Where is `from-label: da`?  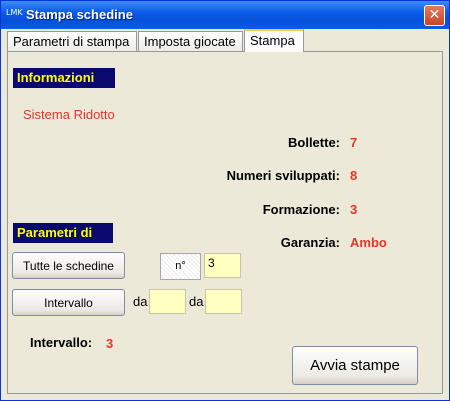
from-label: da is located at coordinates (140, 301).